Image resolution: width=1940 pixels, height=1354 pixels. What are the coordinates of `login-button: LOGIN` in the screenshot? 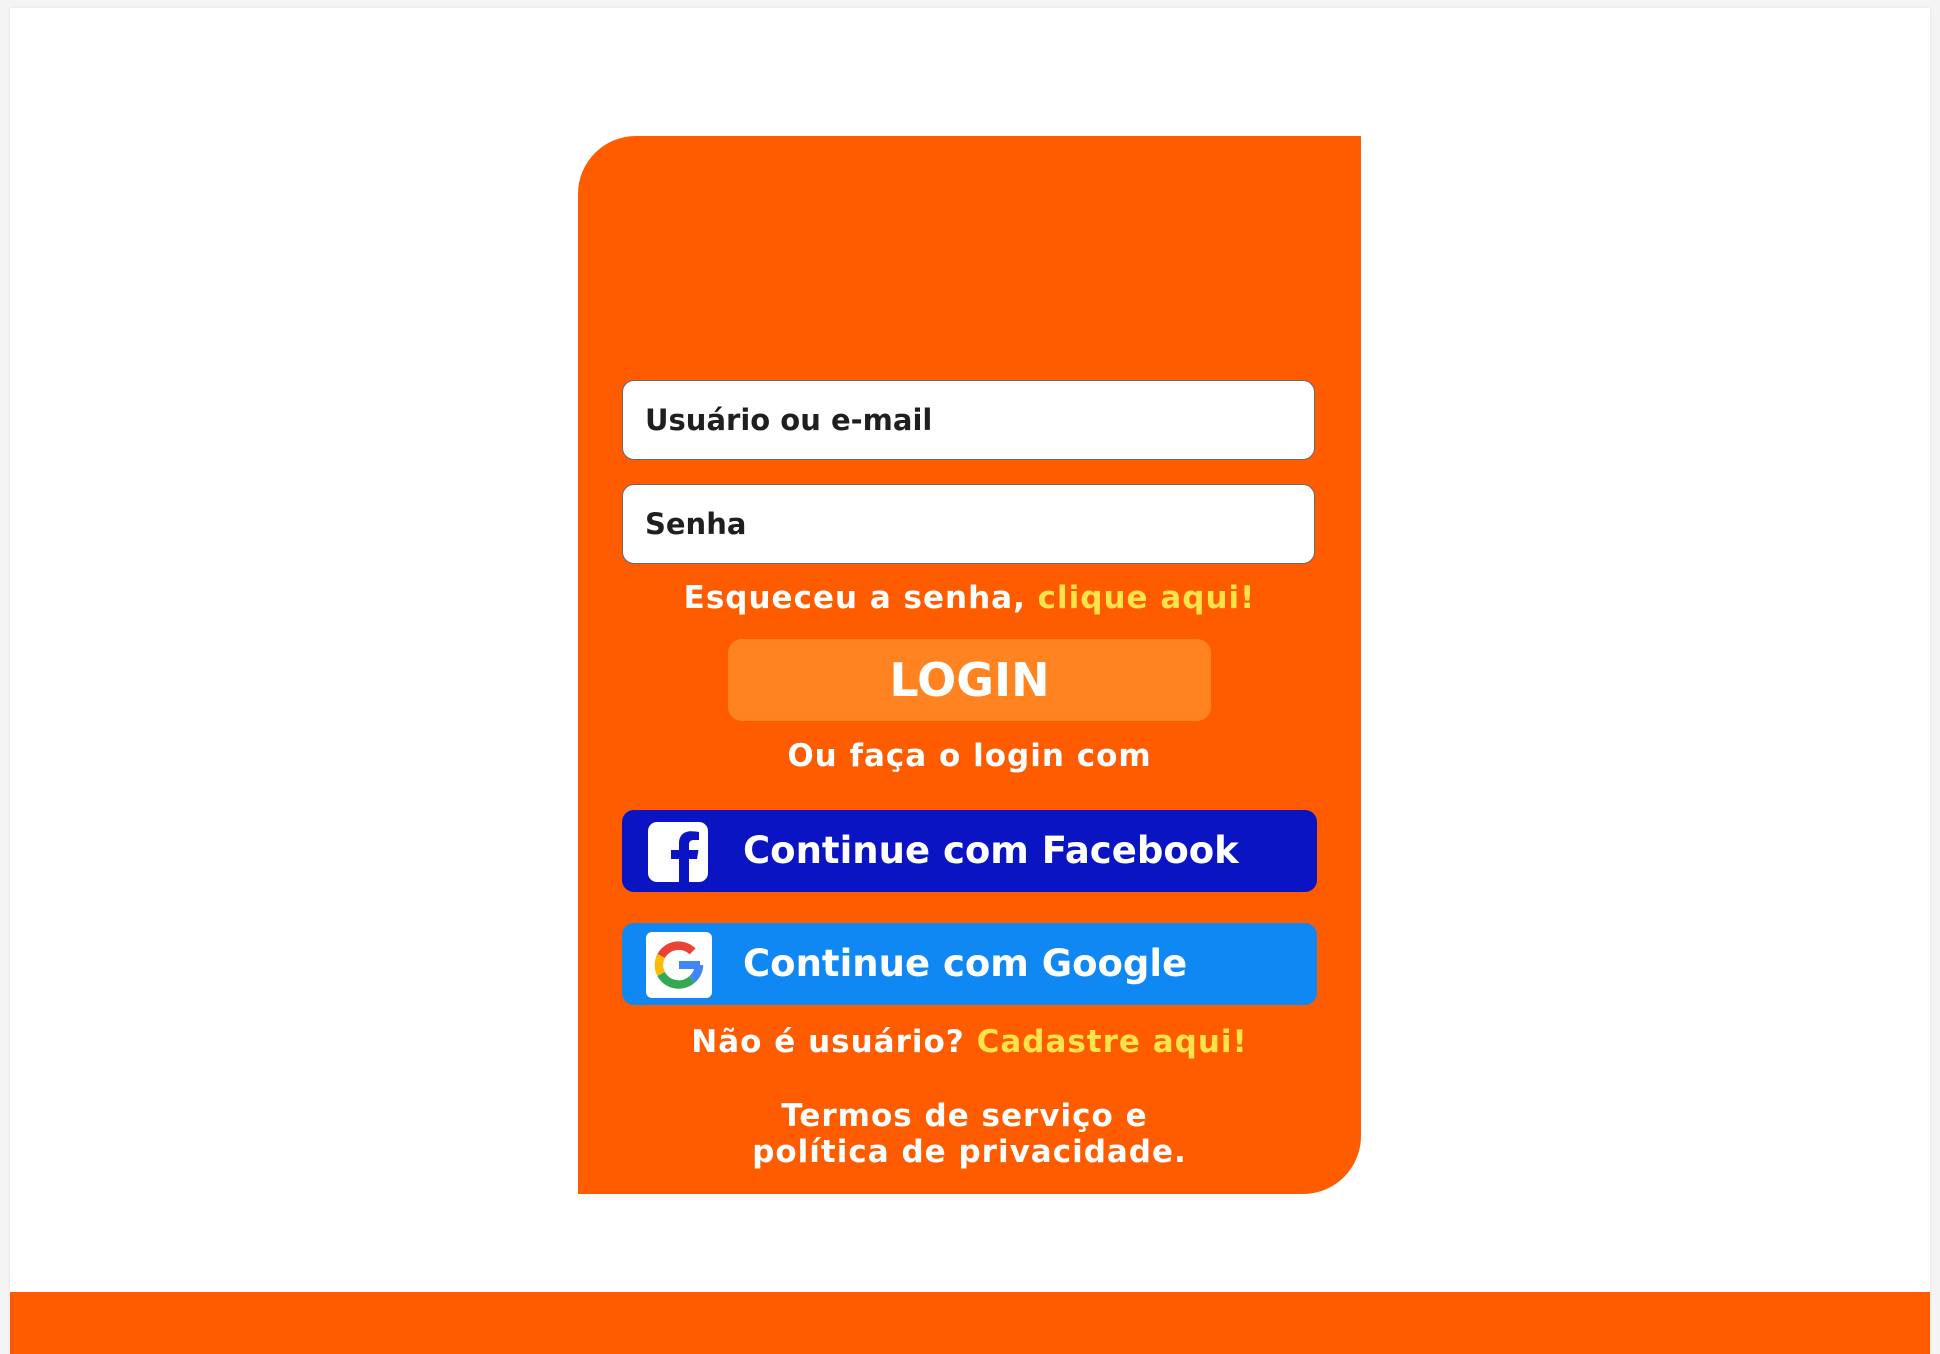 It's located at (969, 680).